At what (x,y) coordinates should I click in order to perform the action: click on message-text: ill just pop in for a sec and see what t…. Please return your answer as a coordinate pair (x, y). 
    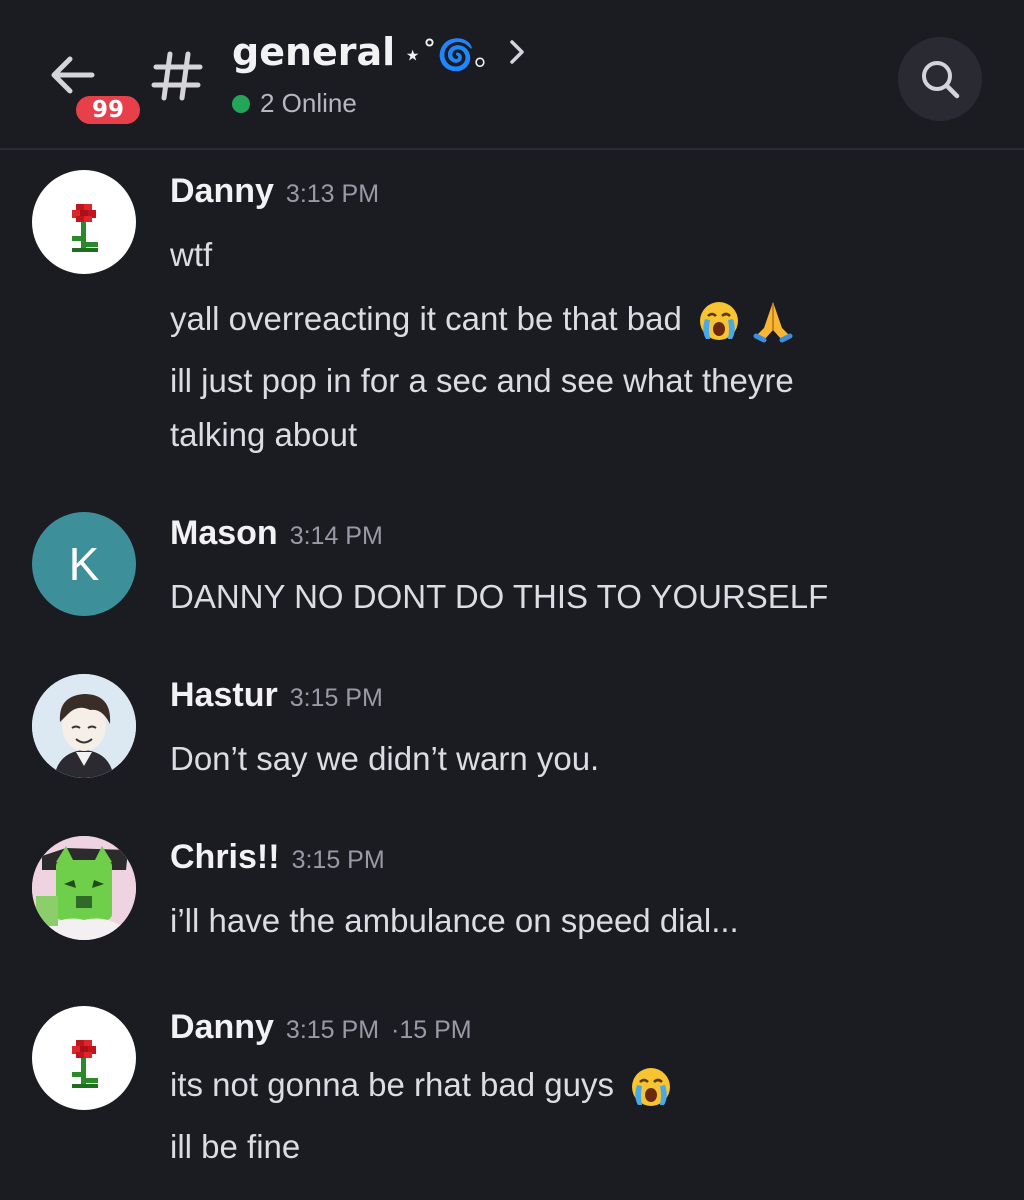
    Looking at the image, I should click on (482, 380).